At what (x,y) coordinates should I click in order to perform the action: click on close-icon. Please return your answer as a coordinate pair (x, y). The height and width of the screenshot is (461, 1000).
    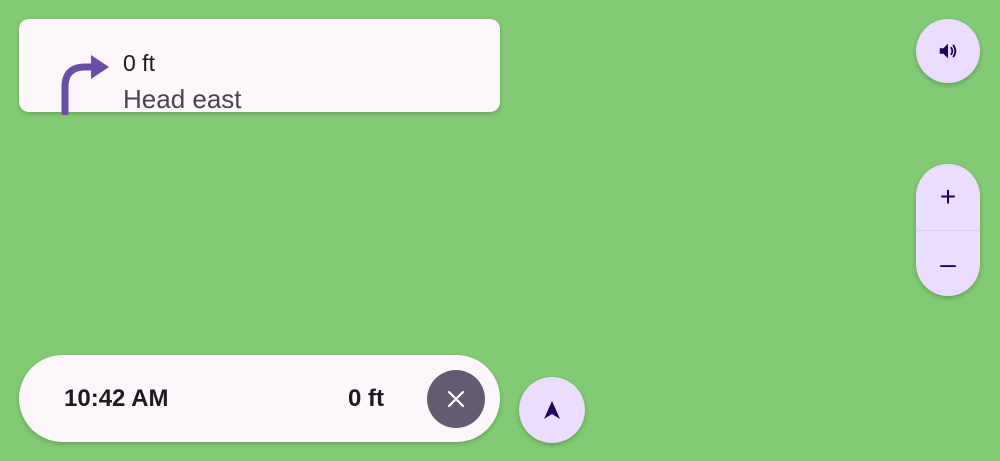
    Looking at the image, I should click on (456, 399).